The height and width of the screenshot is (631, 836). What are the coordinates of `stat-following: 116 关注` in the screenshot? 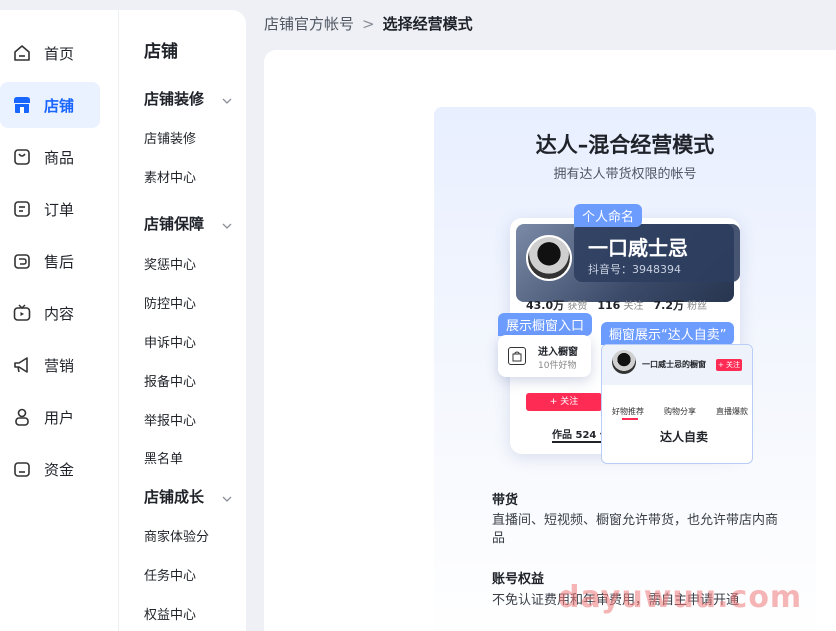 It's located at (620, 305).